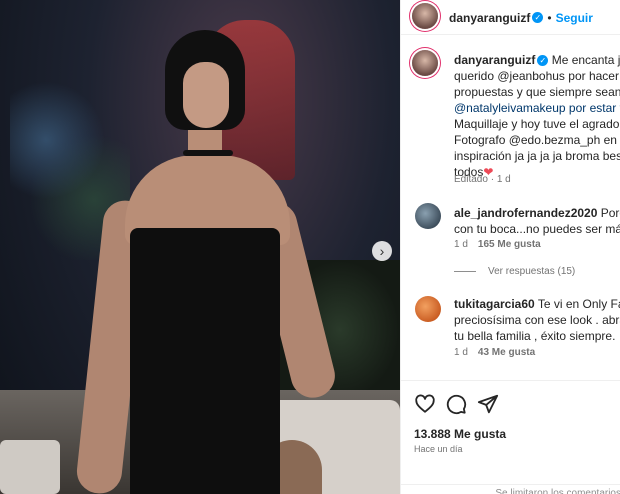 Image resolution: width=620 pixels, height=494 pixels. What do you see at coordinates (460, 434) in the screenshot?
I see `likes-count: 13.888 Me gusta` at bounding box center [460, 434].